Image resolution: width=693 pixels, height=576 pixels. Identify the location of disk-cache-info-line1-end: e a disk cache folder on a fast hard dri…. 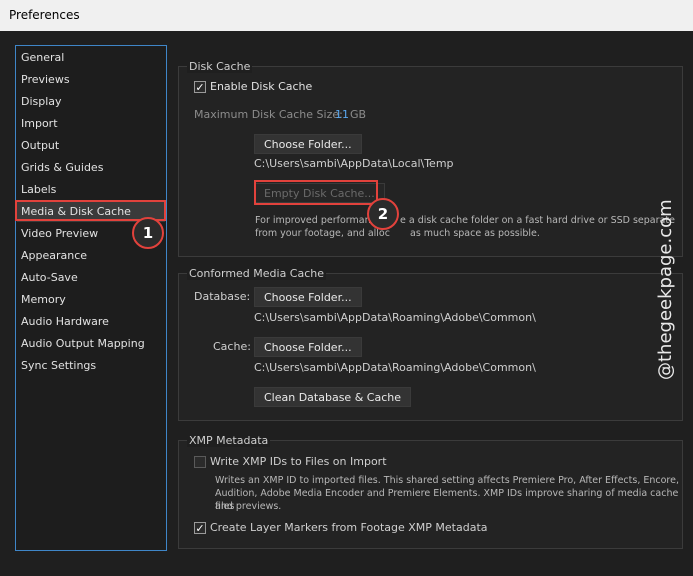
(537, 220).